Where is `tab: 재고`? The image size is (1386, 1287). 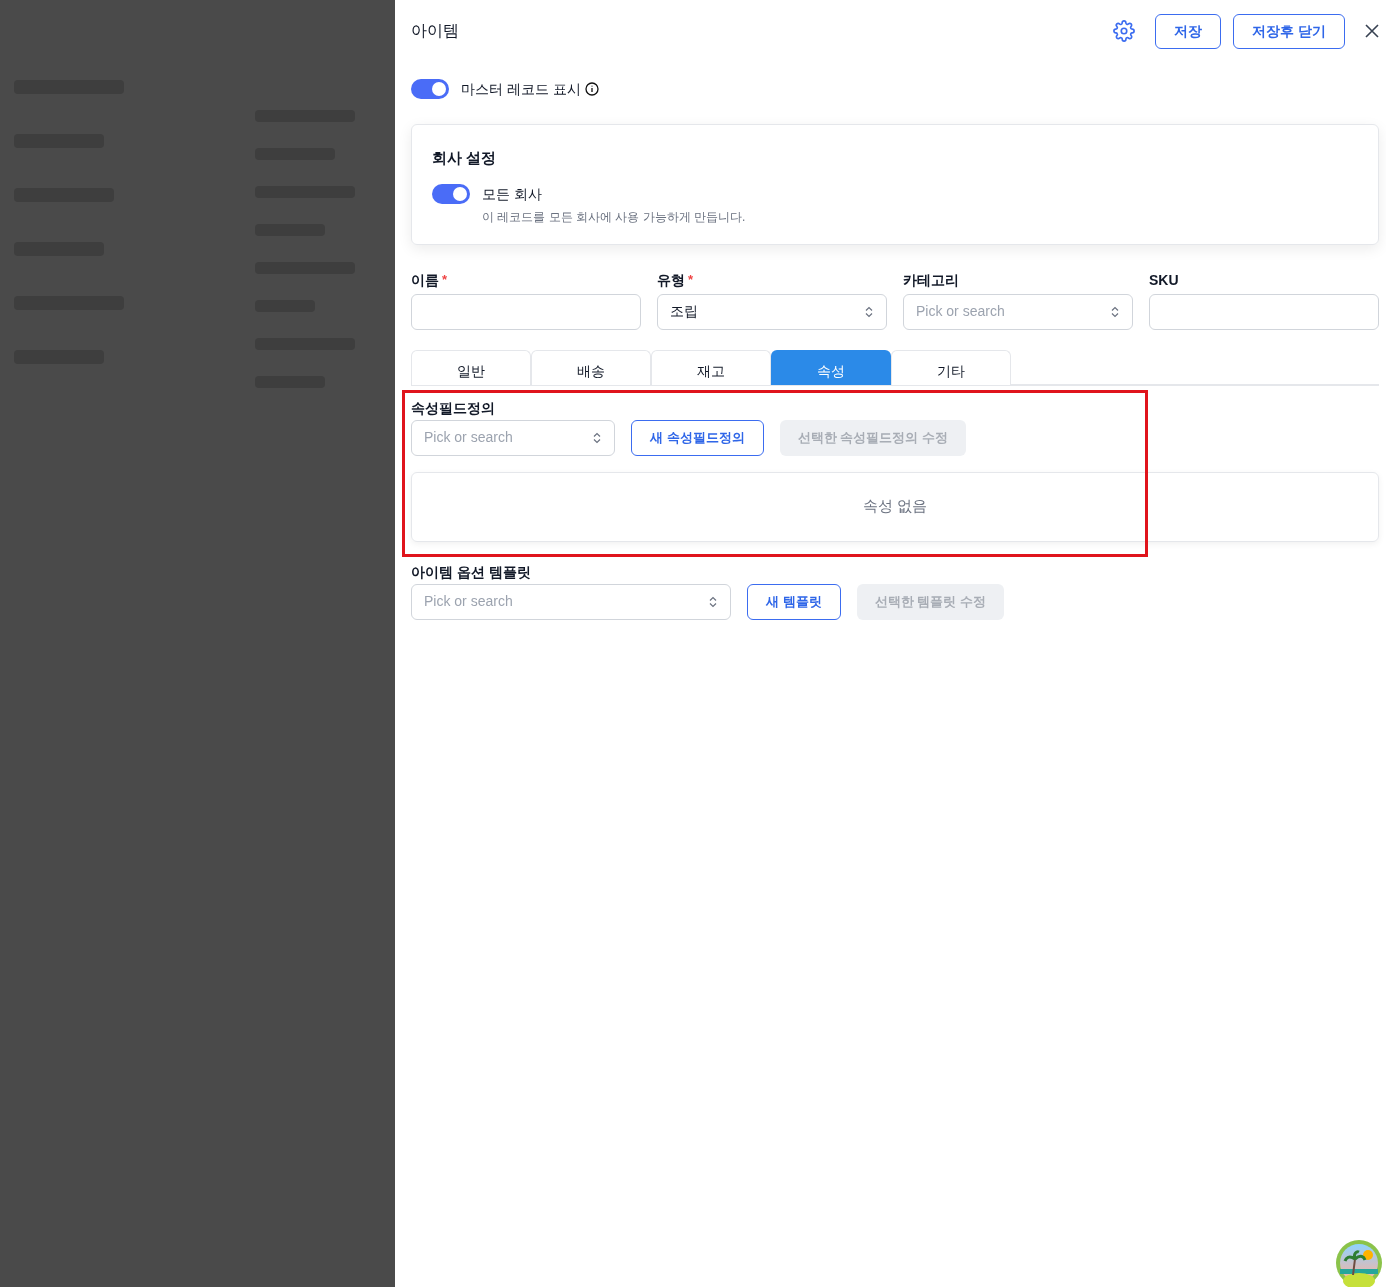 tab: 재고 is located at coordinates (711, 367).